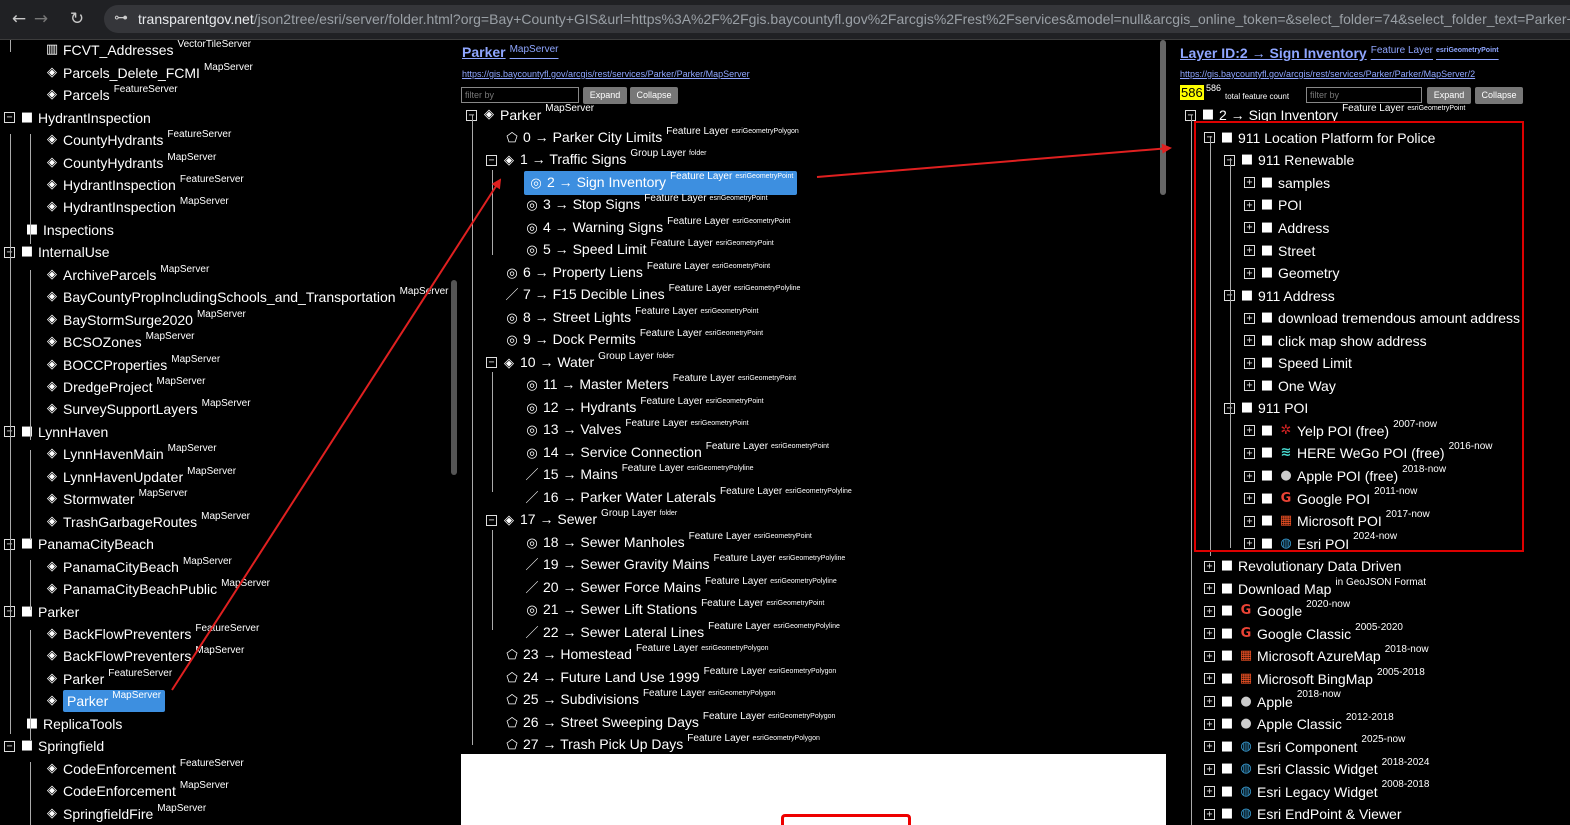 The height and width of the screenshot is (825, 1570). Describe the element at coordinates (157, 409) in the screenshot. I see `item-label-wrap: SurveySupportLayers MapServer` at that location.